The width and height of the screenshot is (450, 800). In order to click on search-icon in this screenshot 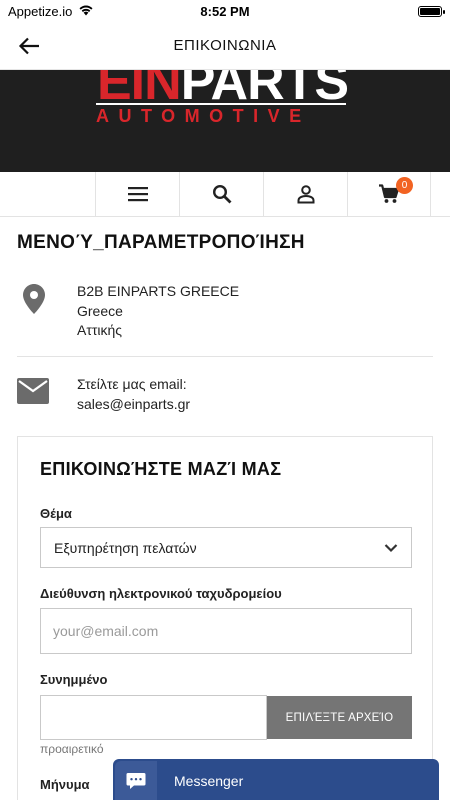, I will do `click(221, 194)`.